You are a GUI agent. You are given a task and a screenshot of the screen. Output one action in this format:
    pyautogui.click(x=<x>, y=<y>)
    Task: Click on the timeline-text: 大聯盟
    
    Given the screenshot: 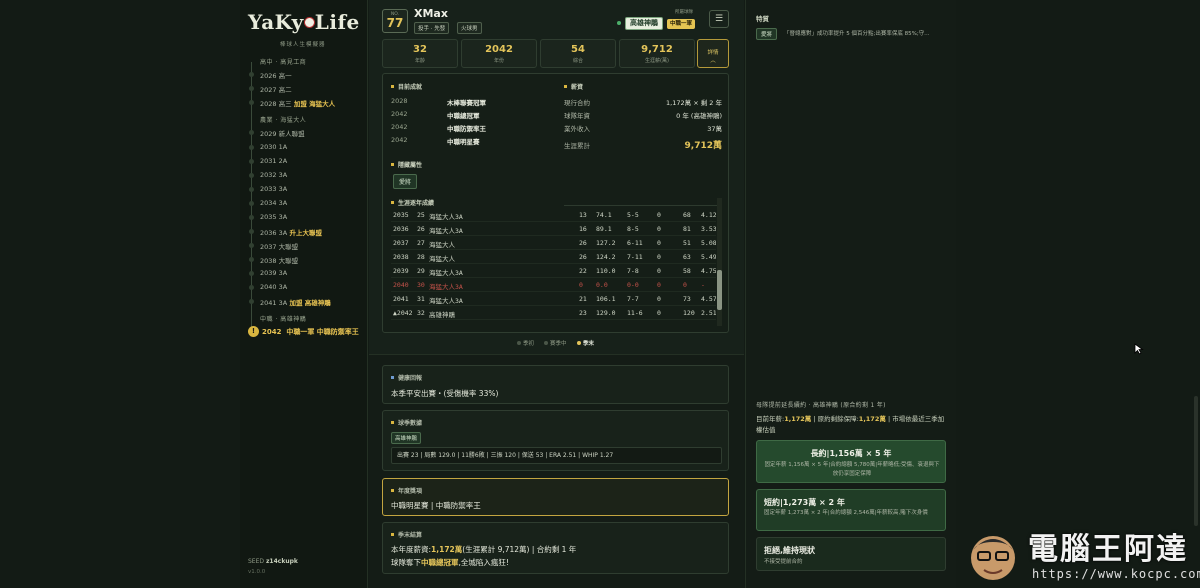 What is the action you would take?
    pyautogui.click(x=288, y=261)
    